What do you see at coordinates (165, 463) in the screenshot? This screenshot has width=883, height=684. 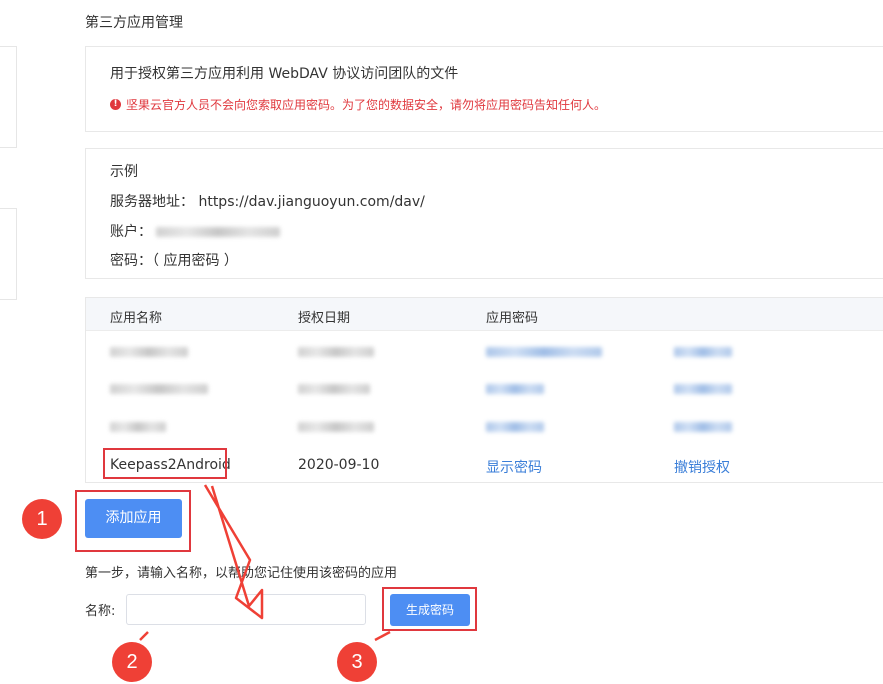 I see `highlight-app-name` at bounding box center [165, 463].